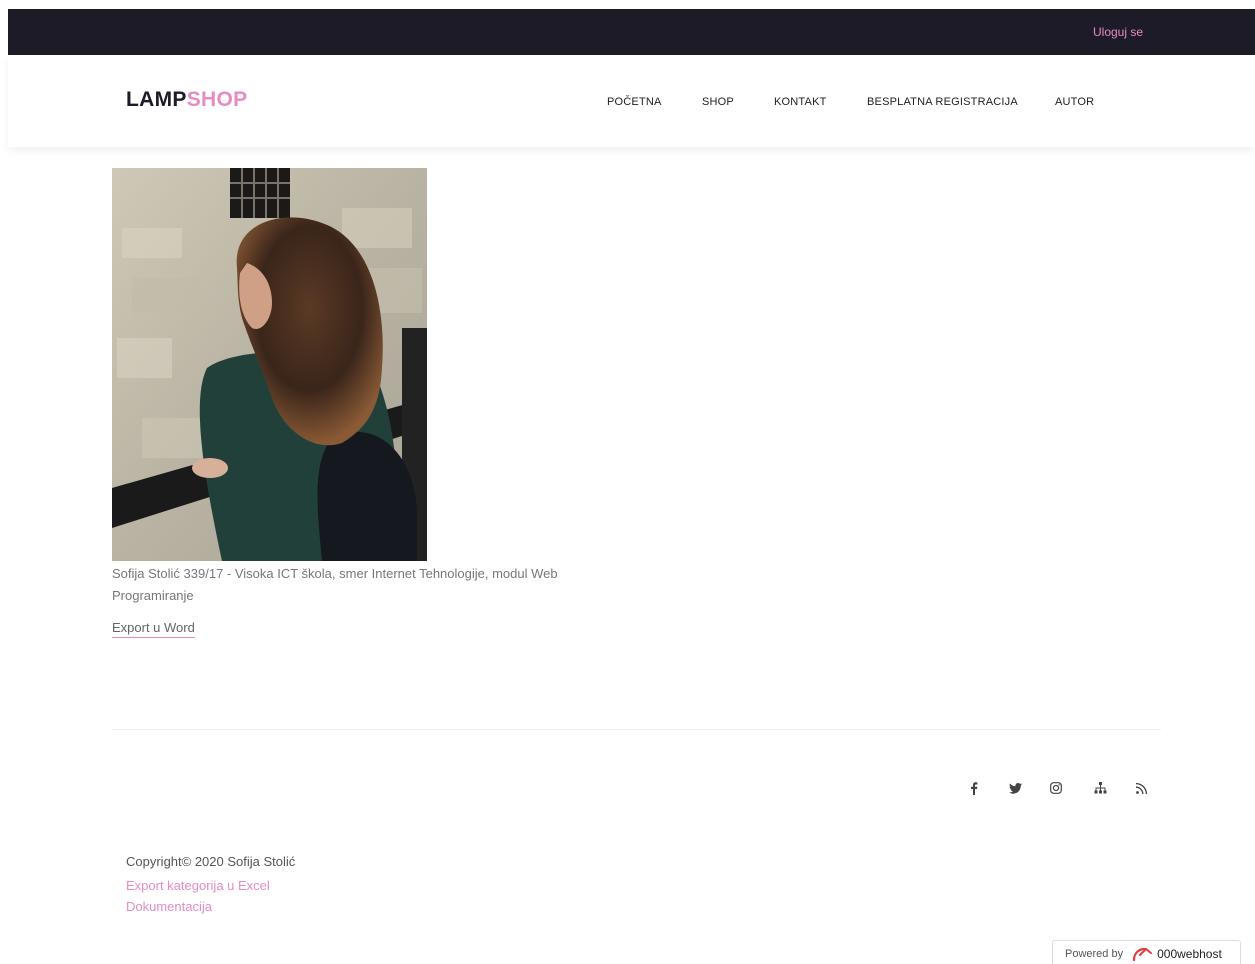 The height and width of the screenshot is (964, 1255). What do you see at coordinates (211, 861) in the screenshot?
I see `copyright-text: Copyright© 2020 Sofija Stolić` at bounding box center [211, 861].